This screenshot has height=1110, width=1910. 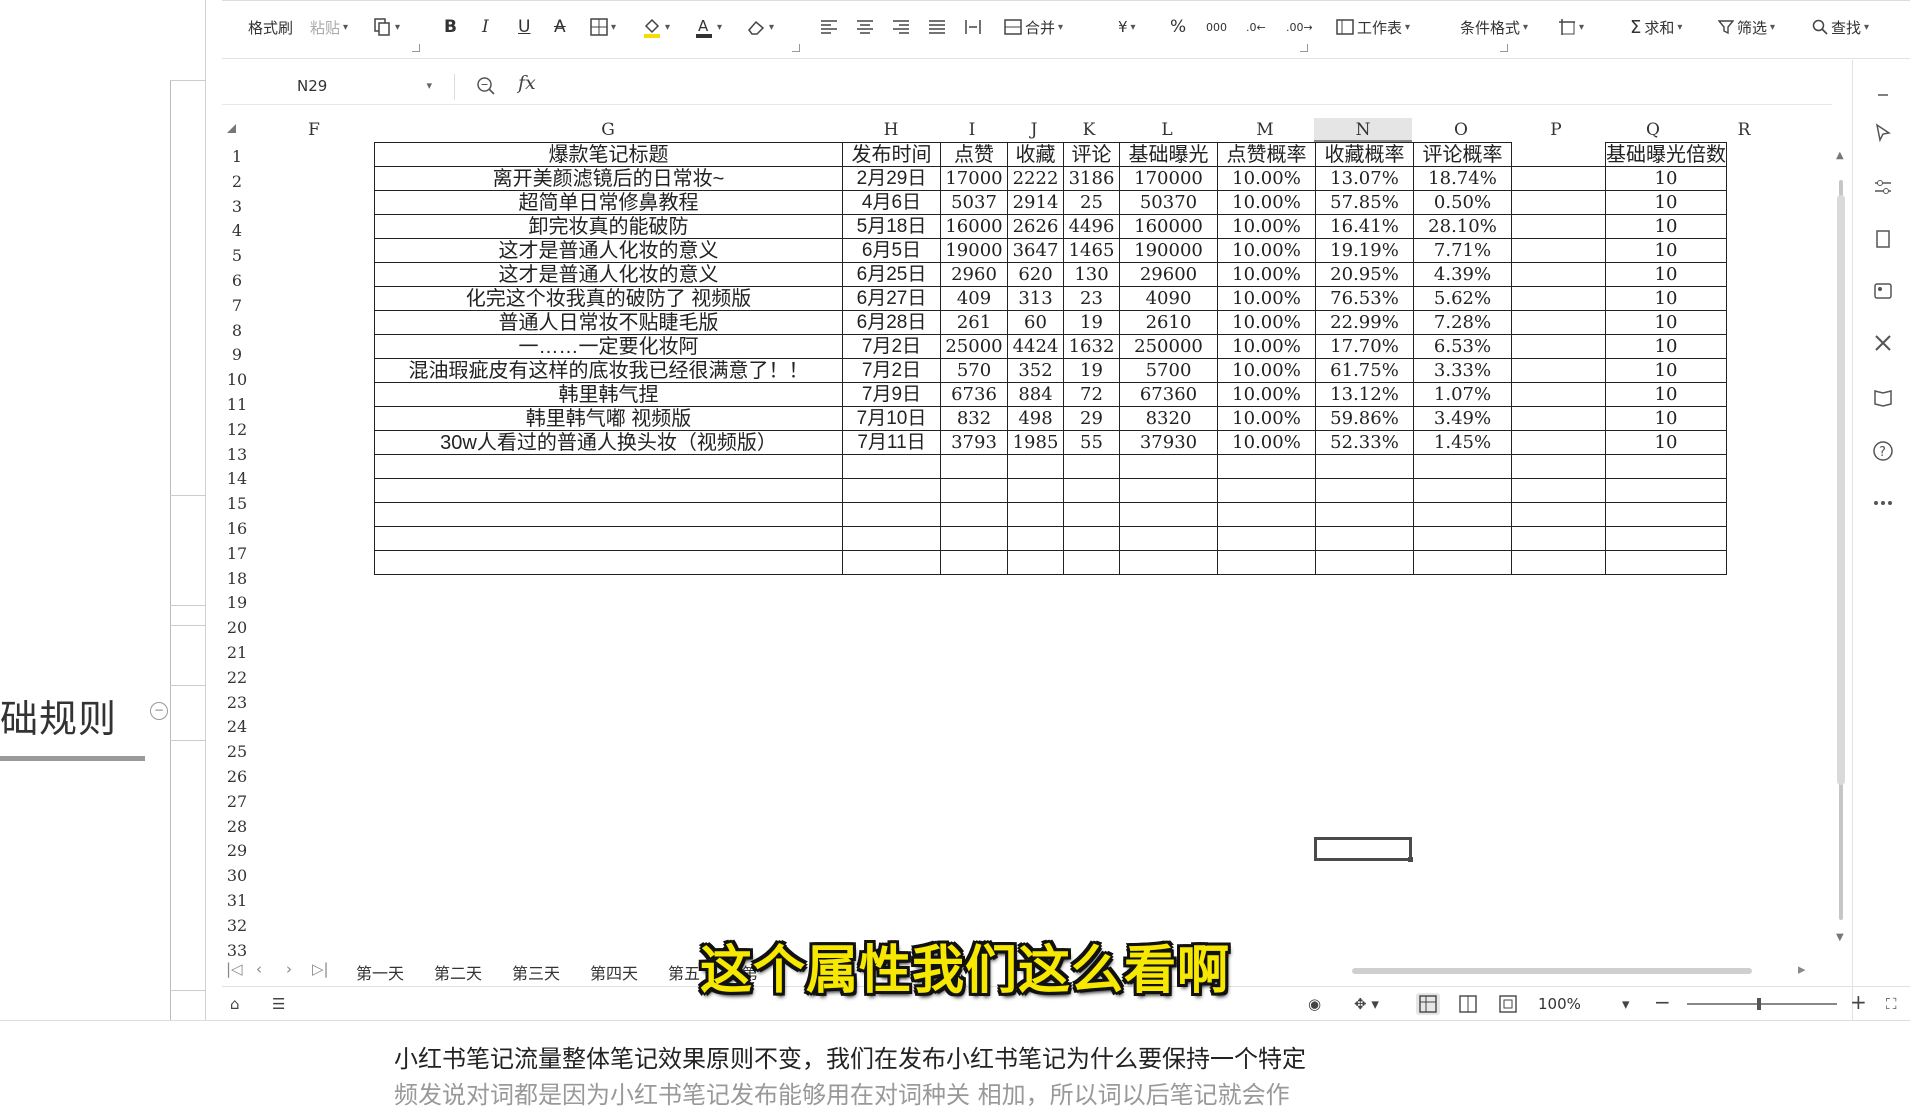 What do you see at coordinates (237, 801) in the screenshot?
I see `row-header: 27` at bounding box center [237, 801].